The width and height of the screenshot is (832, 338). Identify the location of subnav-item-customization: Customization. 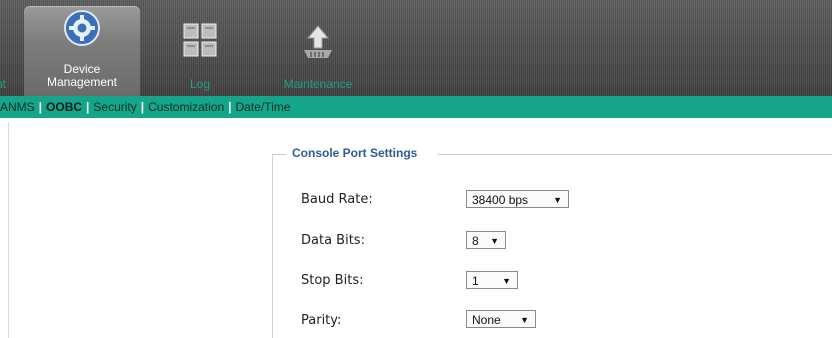
(186, 107).